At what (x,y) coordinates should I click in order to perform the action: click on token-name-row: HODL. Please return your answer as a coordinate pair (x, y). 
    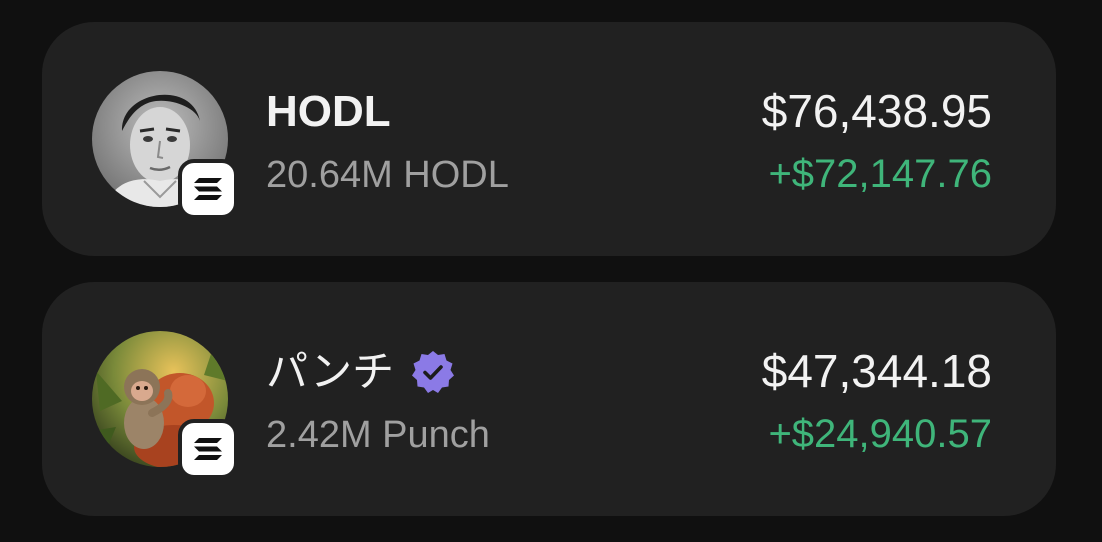
    Looking at the image, I should click on (328, 112).